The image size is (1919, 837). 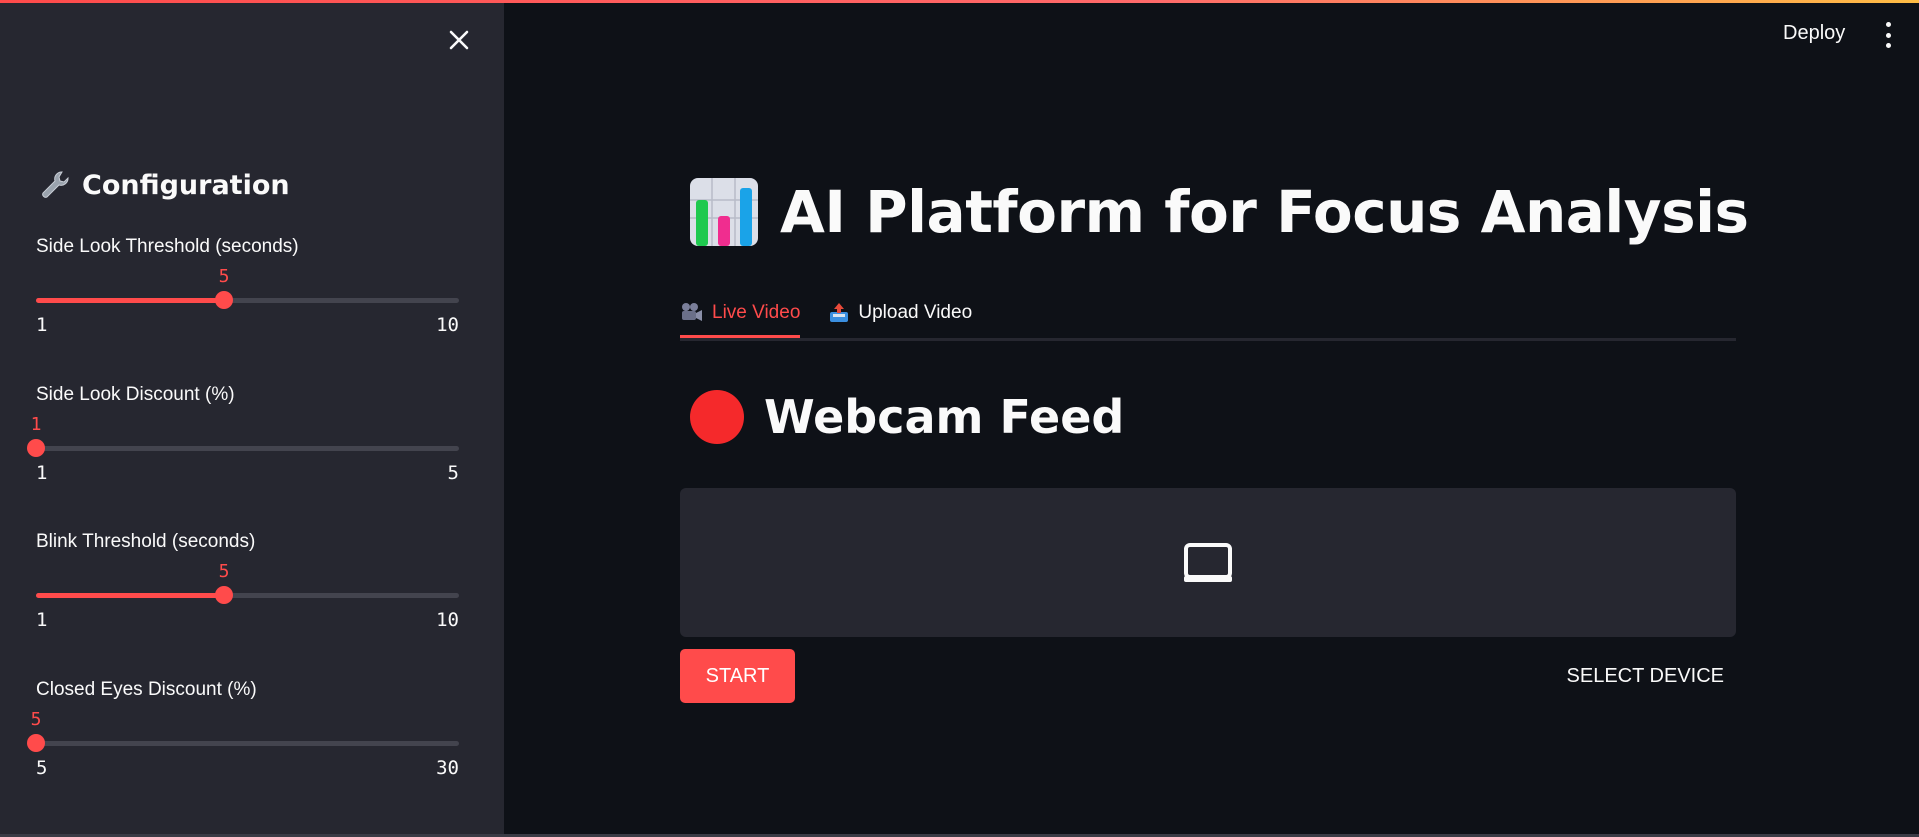 What do you see at coordinates (1208, 315) in the screenshot?
I see `tab-bar: Live Video Upload Video` at bounding box center [1208, 315].